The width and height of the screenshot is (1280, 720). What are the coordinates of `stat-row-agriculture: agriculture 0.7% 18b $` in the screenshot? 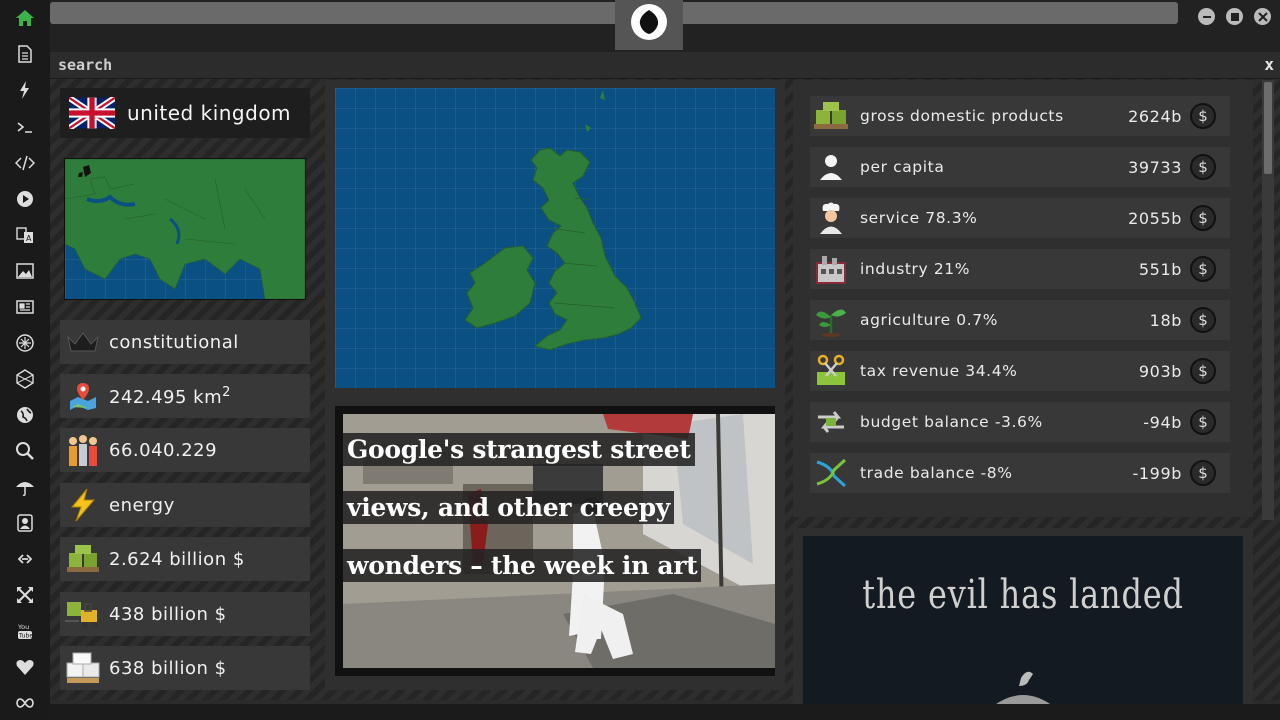 It's located at (1020, 320).